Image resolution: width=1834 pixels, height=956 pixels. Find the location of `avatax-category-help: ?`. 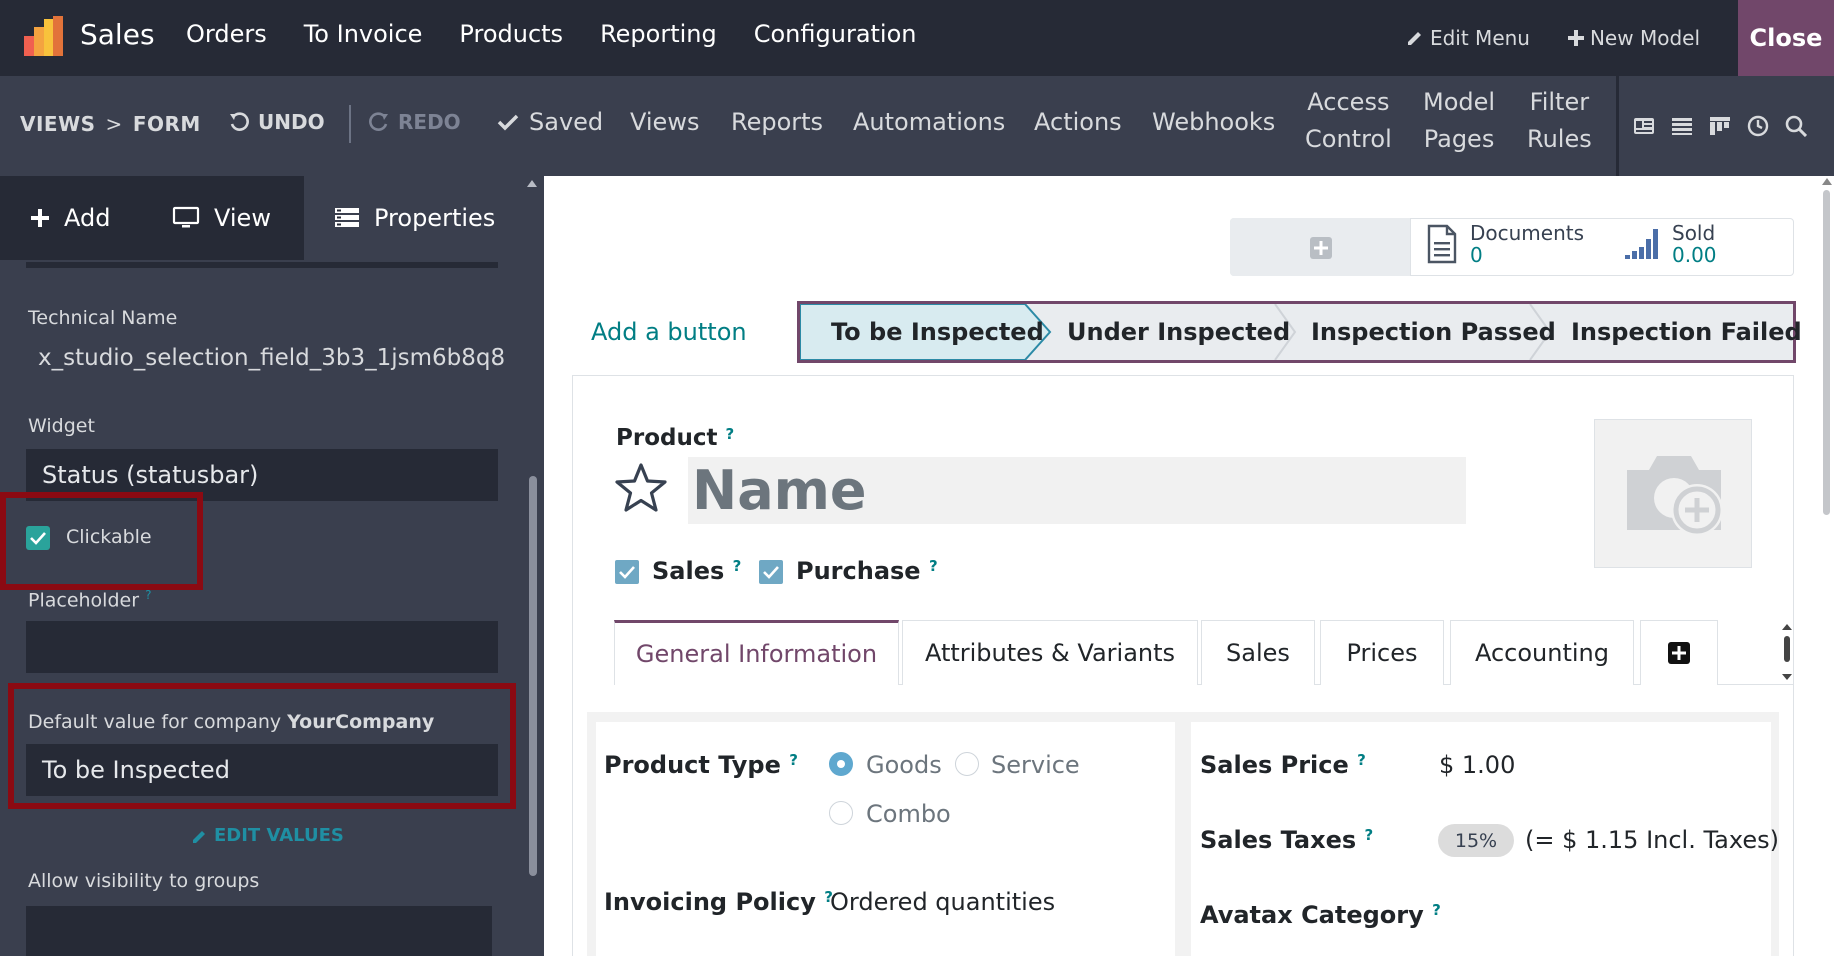

avatax-category-help: ? is located at coordinates (1436, 910).